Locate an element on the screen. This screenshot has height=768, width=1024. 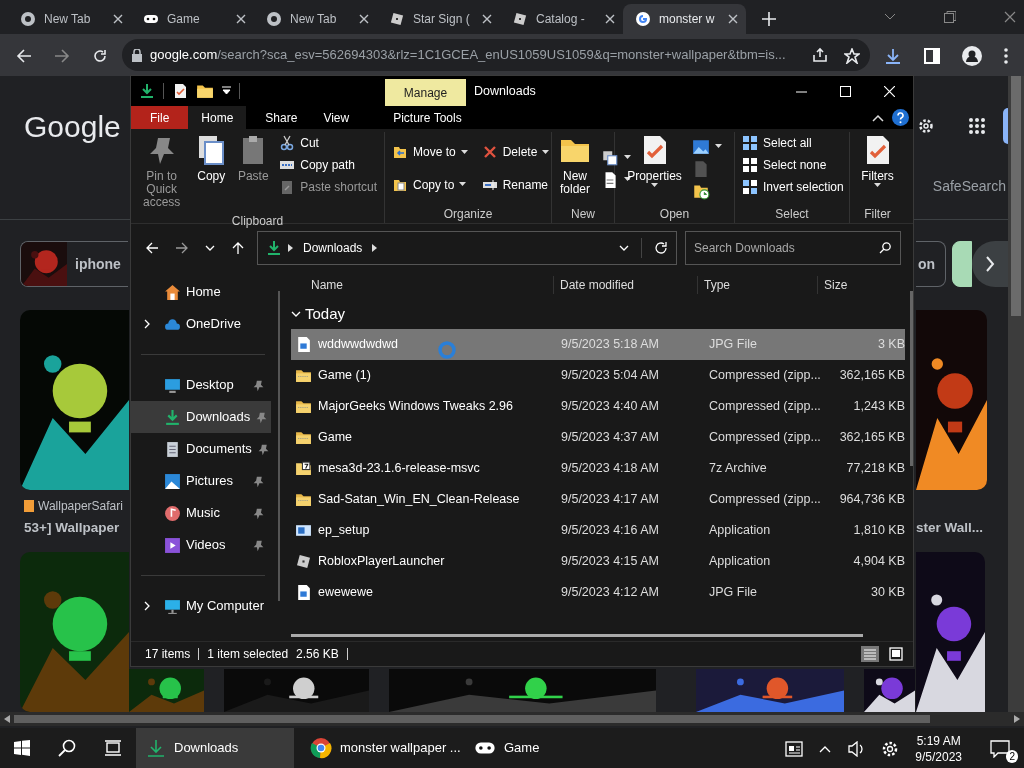
column-header: Date modified is located at coordinates (625, 285).